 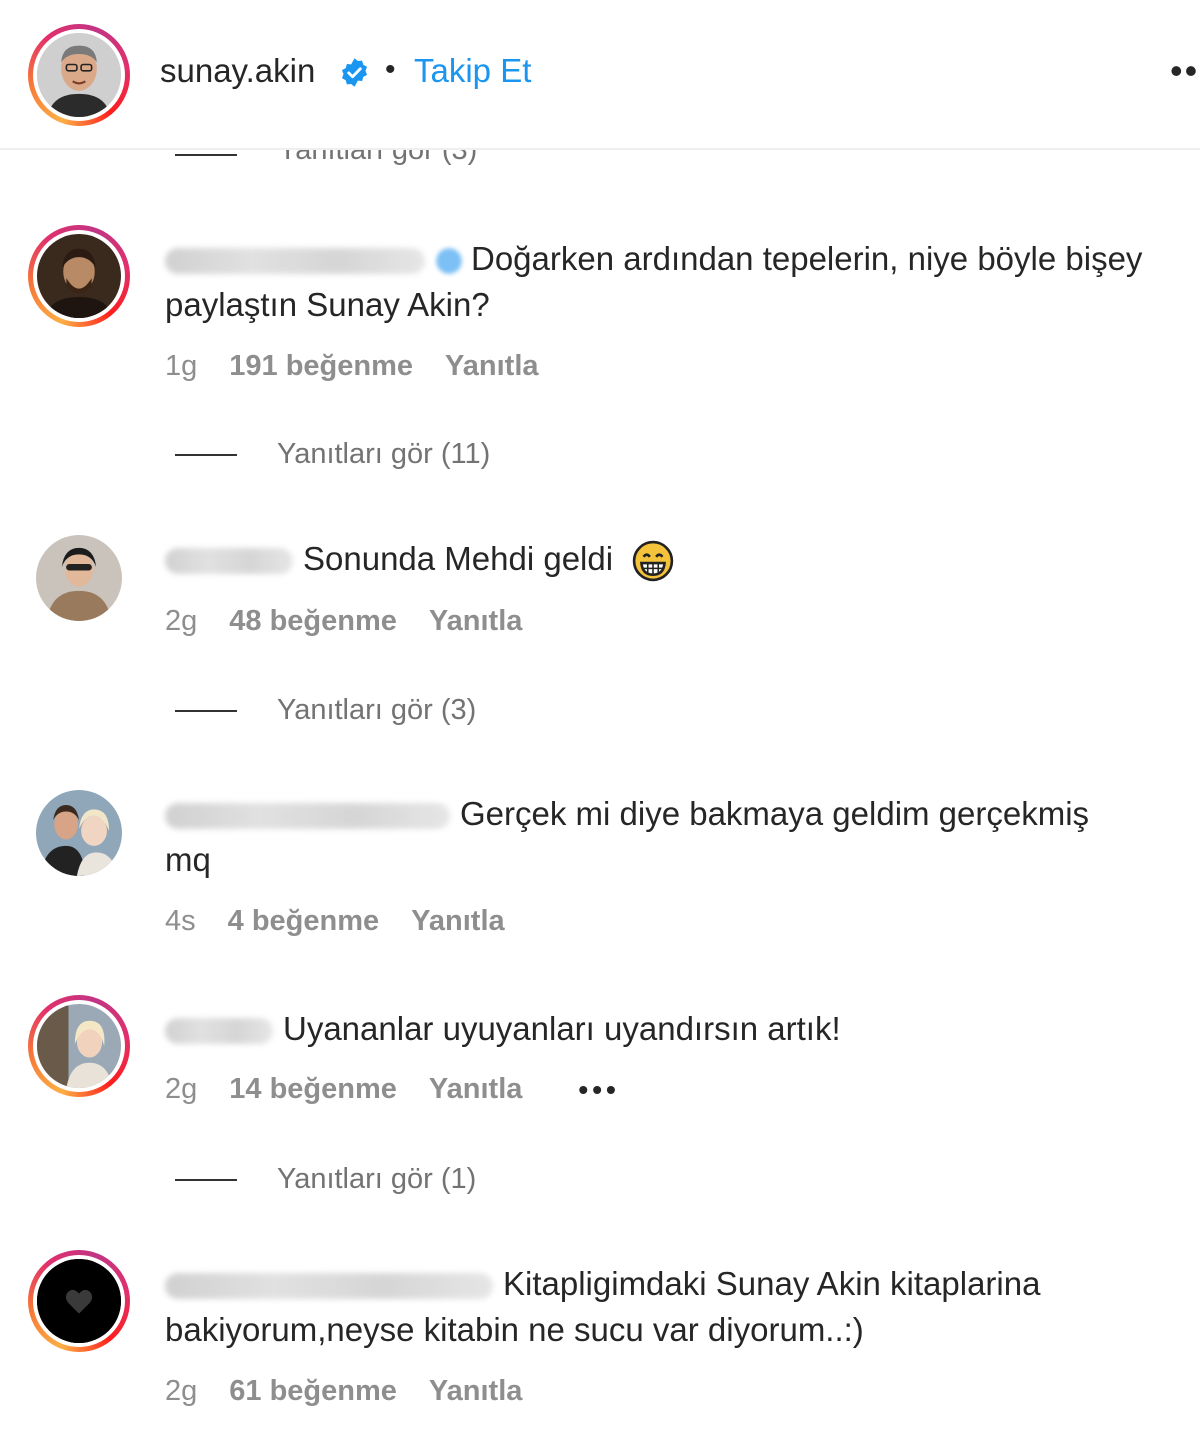 I want to click on comment-time: 4s, so click(x=180, y=921).